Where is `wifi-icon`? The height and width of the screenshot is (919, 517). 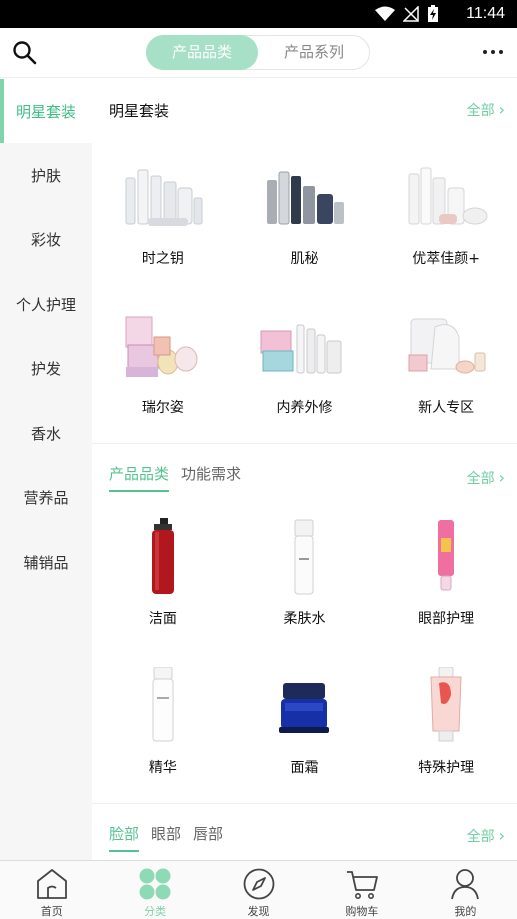
wifi-icon is located at coordinates (385, 13).